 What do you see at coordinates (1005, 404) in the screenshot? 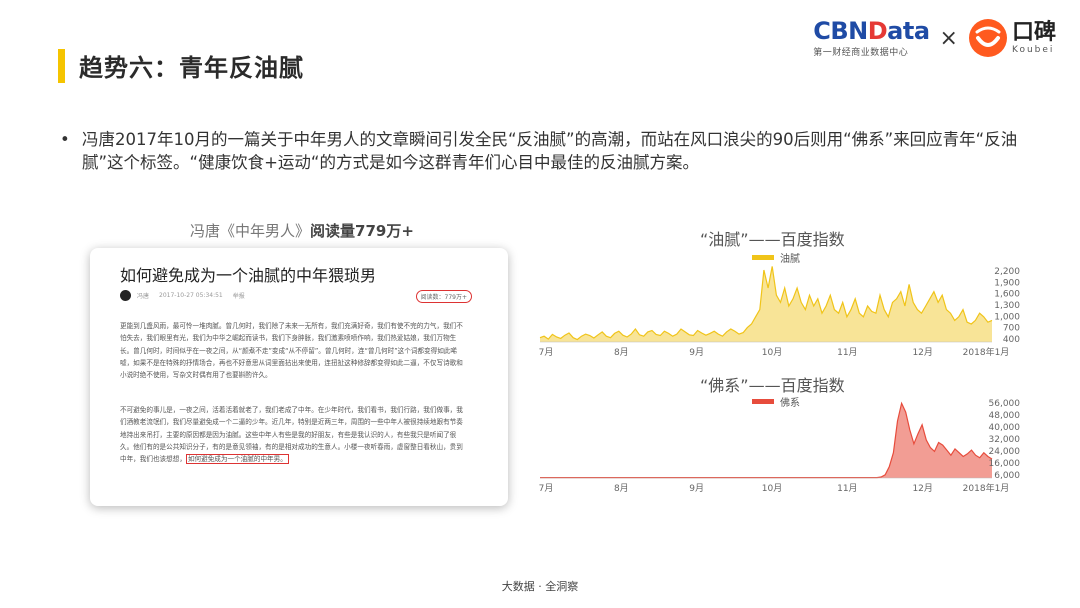
I see `y-tick-label: 56,000` at bounding box center [1005, 404].